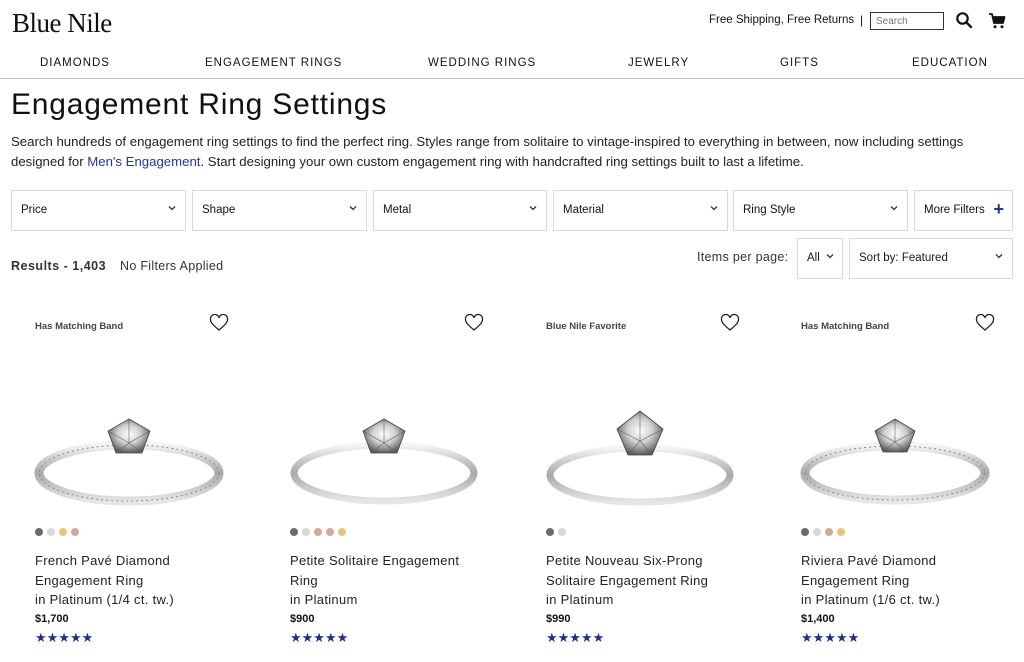 The width and height of the screenshot is (1024, 662). I want to click on product-badge: Blue Nile Favorite, so click(586, 326).